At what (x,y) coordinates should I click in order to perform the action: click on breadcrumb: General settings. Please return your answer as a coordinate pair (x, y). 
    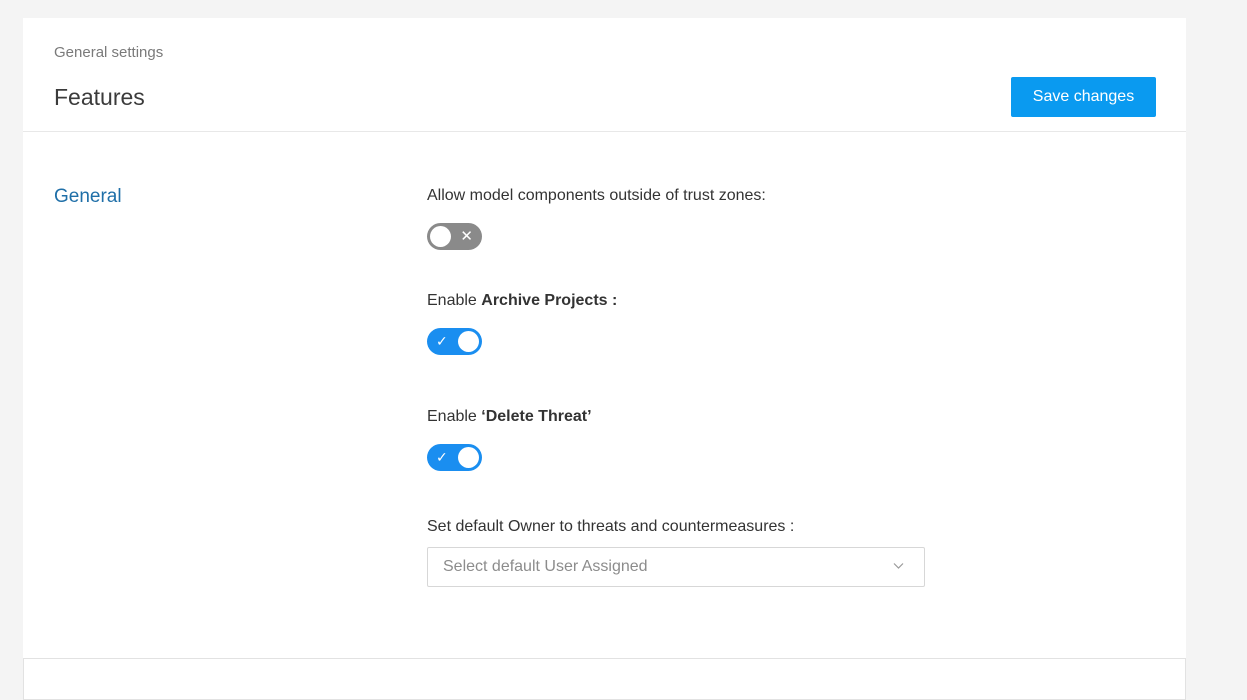
    Looking at the image, I should click on (108, 52).